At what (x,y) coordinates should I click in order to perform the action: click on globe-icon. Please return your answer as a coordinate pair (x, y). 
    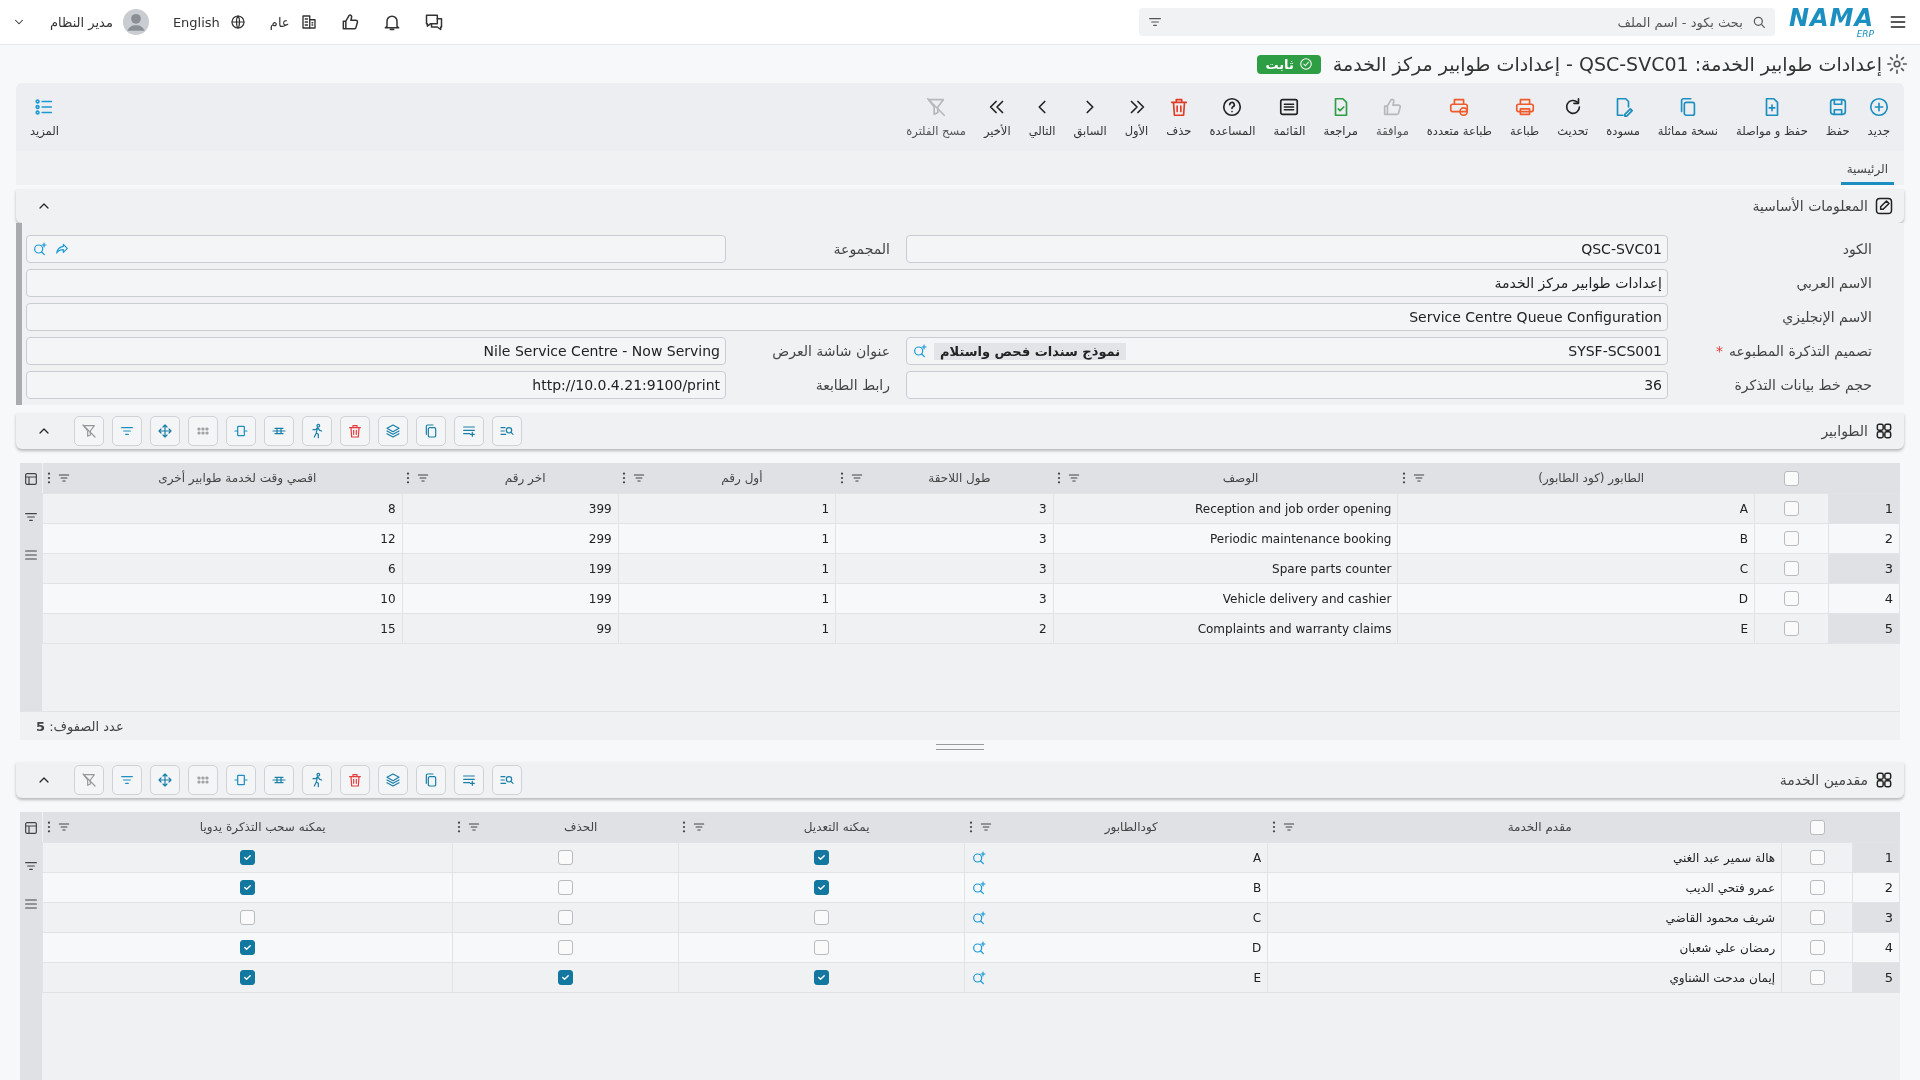
    Looking at the image, I should click on (237, 22).